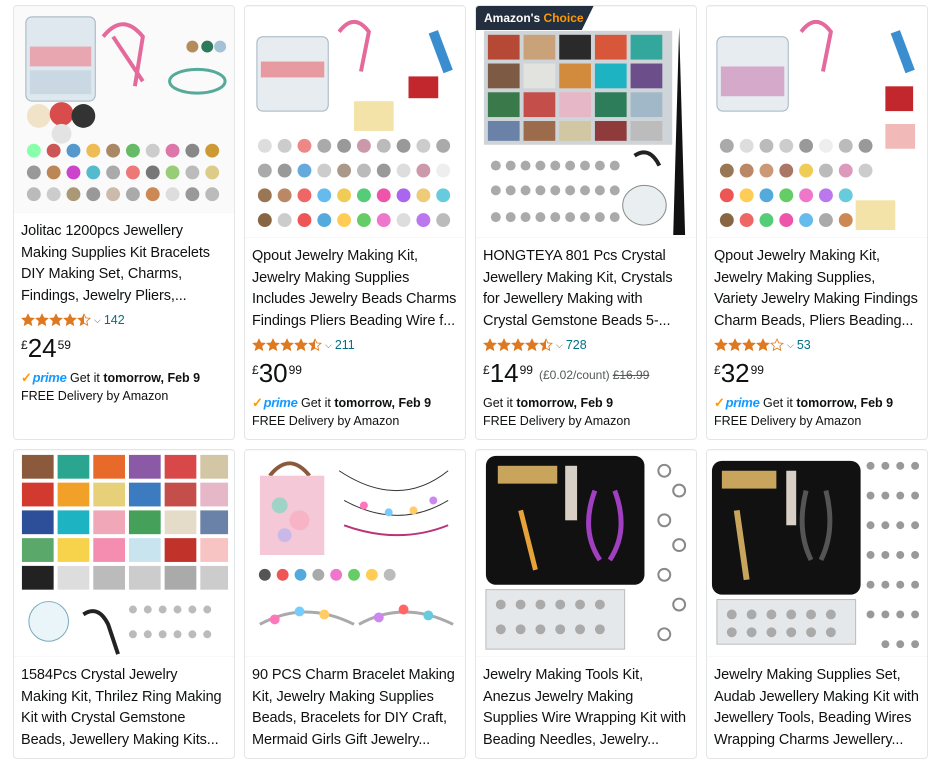 The image size is (936, 759). I want to click on review-count: 53, so click(804, 345).